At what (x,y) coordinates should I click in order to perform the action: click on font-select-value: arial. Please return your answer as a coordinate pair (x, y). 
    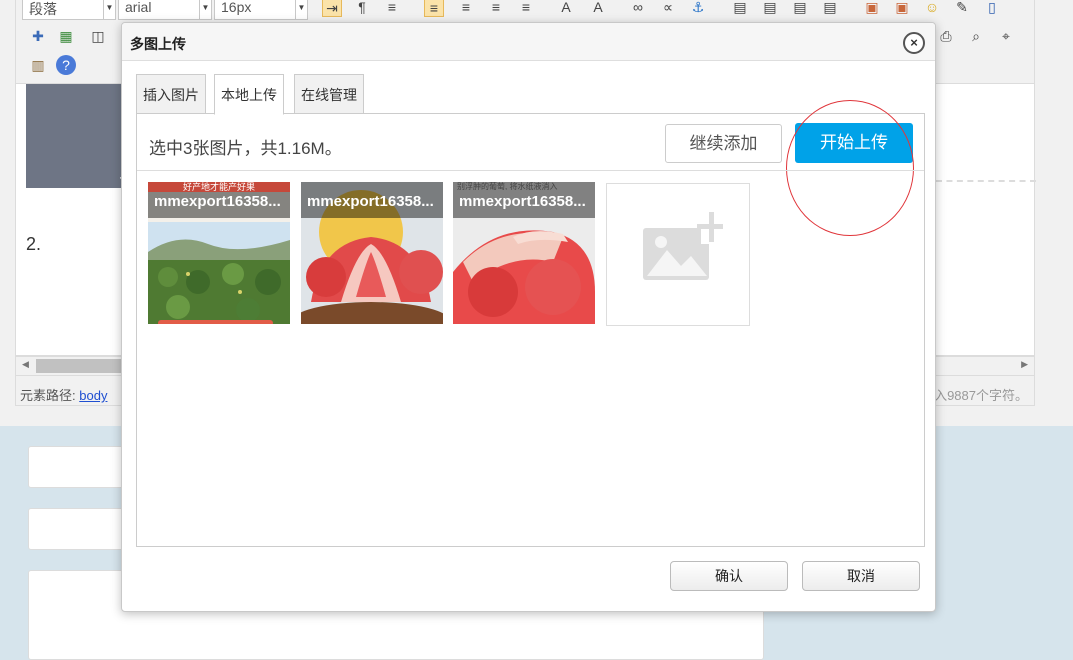
    Looking at the image, I should click on (138, 7).